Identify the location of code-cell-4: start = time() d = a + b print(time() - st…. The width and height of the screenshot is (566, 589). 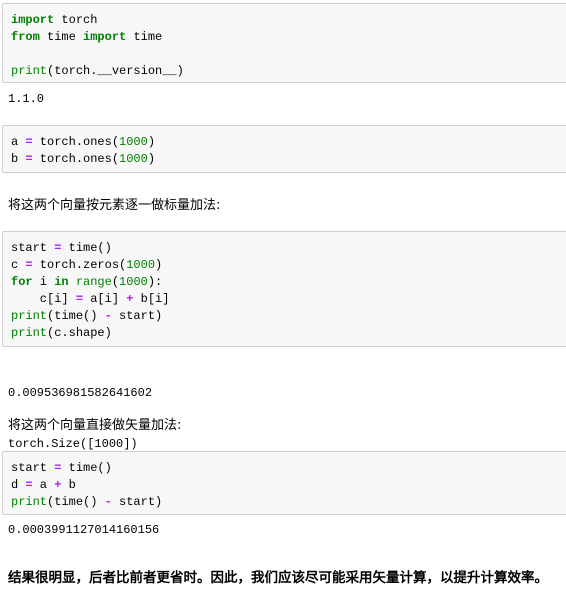
(284, 483).